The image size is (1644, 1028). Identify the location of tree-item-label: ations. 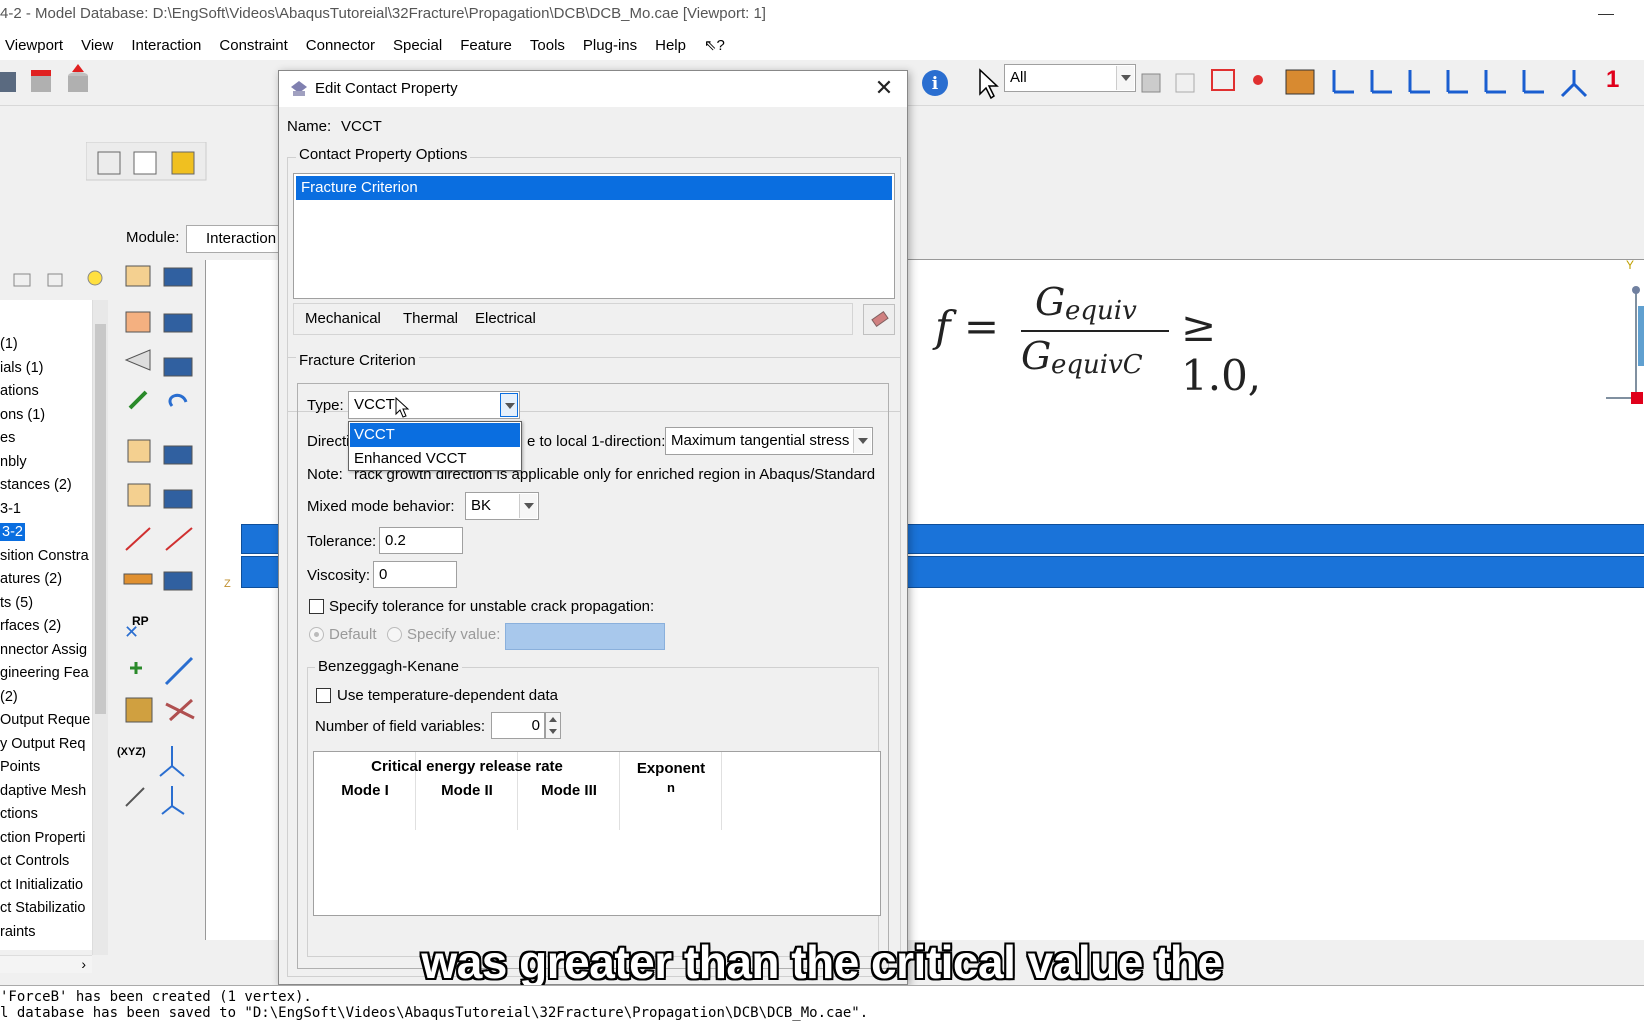
(19, 391).